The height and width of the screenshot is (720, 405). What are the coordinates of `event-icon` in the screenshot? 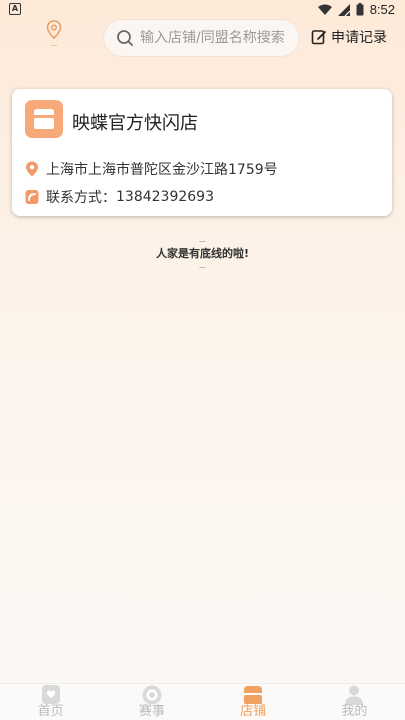 It's located at (152, 695).